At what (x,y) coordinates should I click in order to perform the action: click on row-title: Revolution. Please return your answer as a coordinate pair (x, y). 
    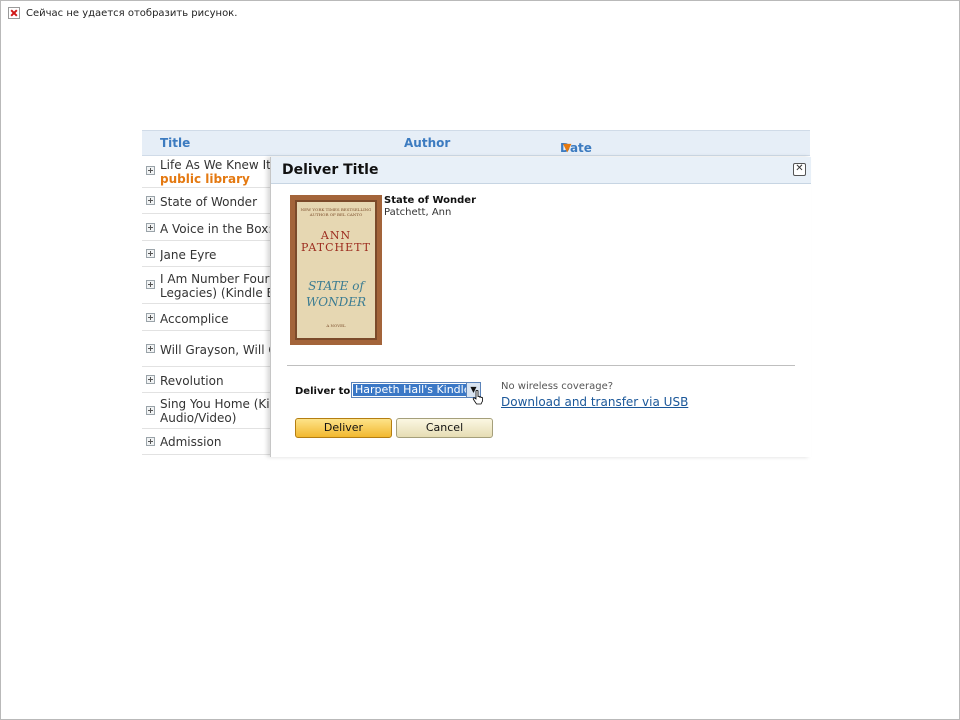
    Looking at the image, I should click on (192, 381).